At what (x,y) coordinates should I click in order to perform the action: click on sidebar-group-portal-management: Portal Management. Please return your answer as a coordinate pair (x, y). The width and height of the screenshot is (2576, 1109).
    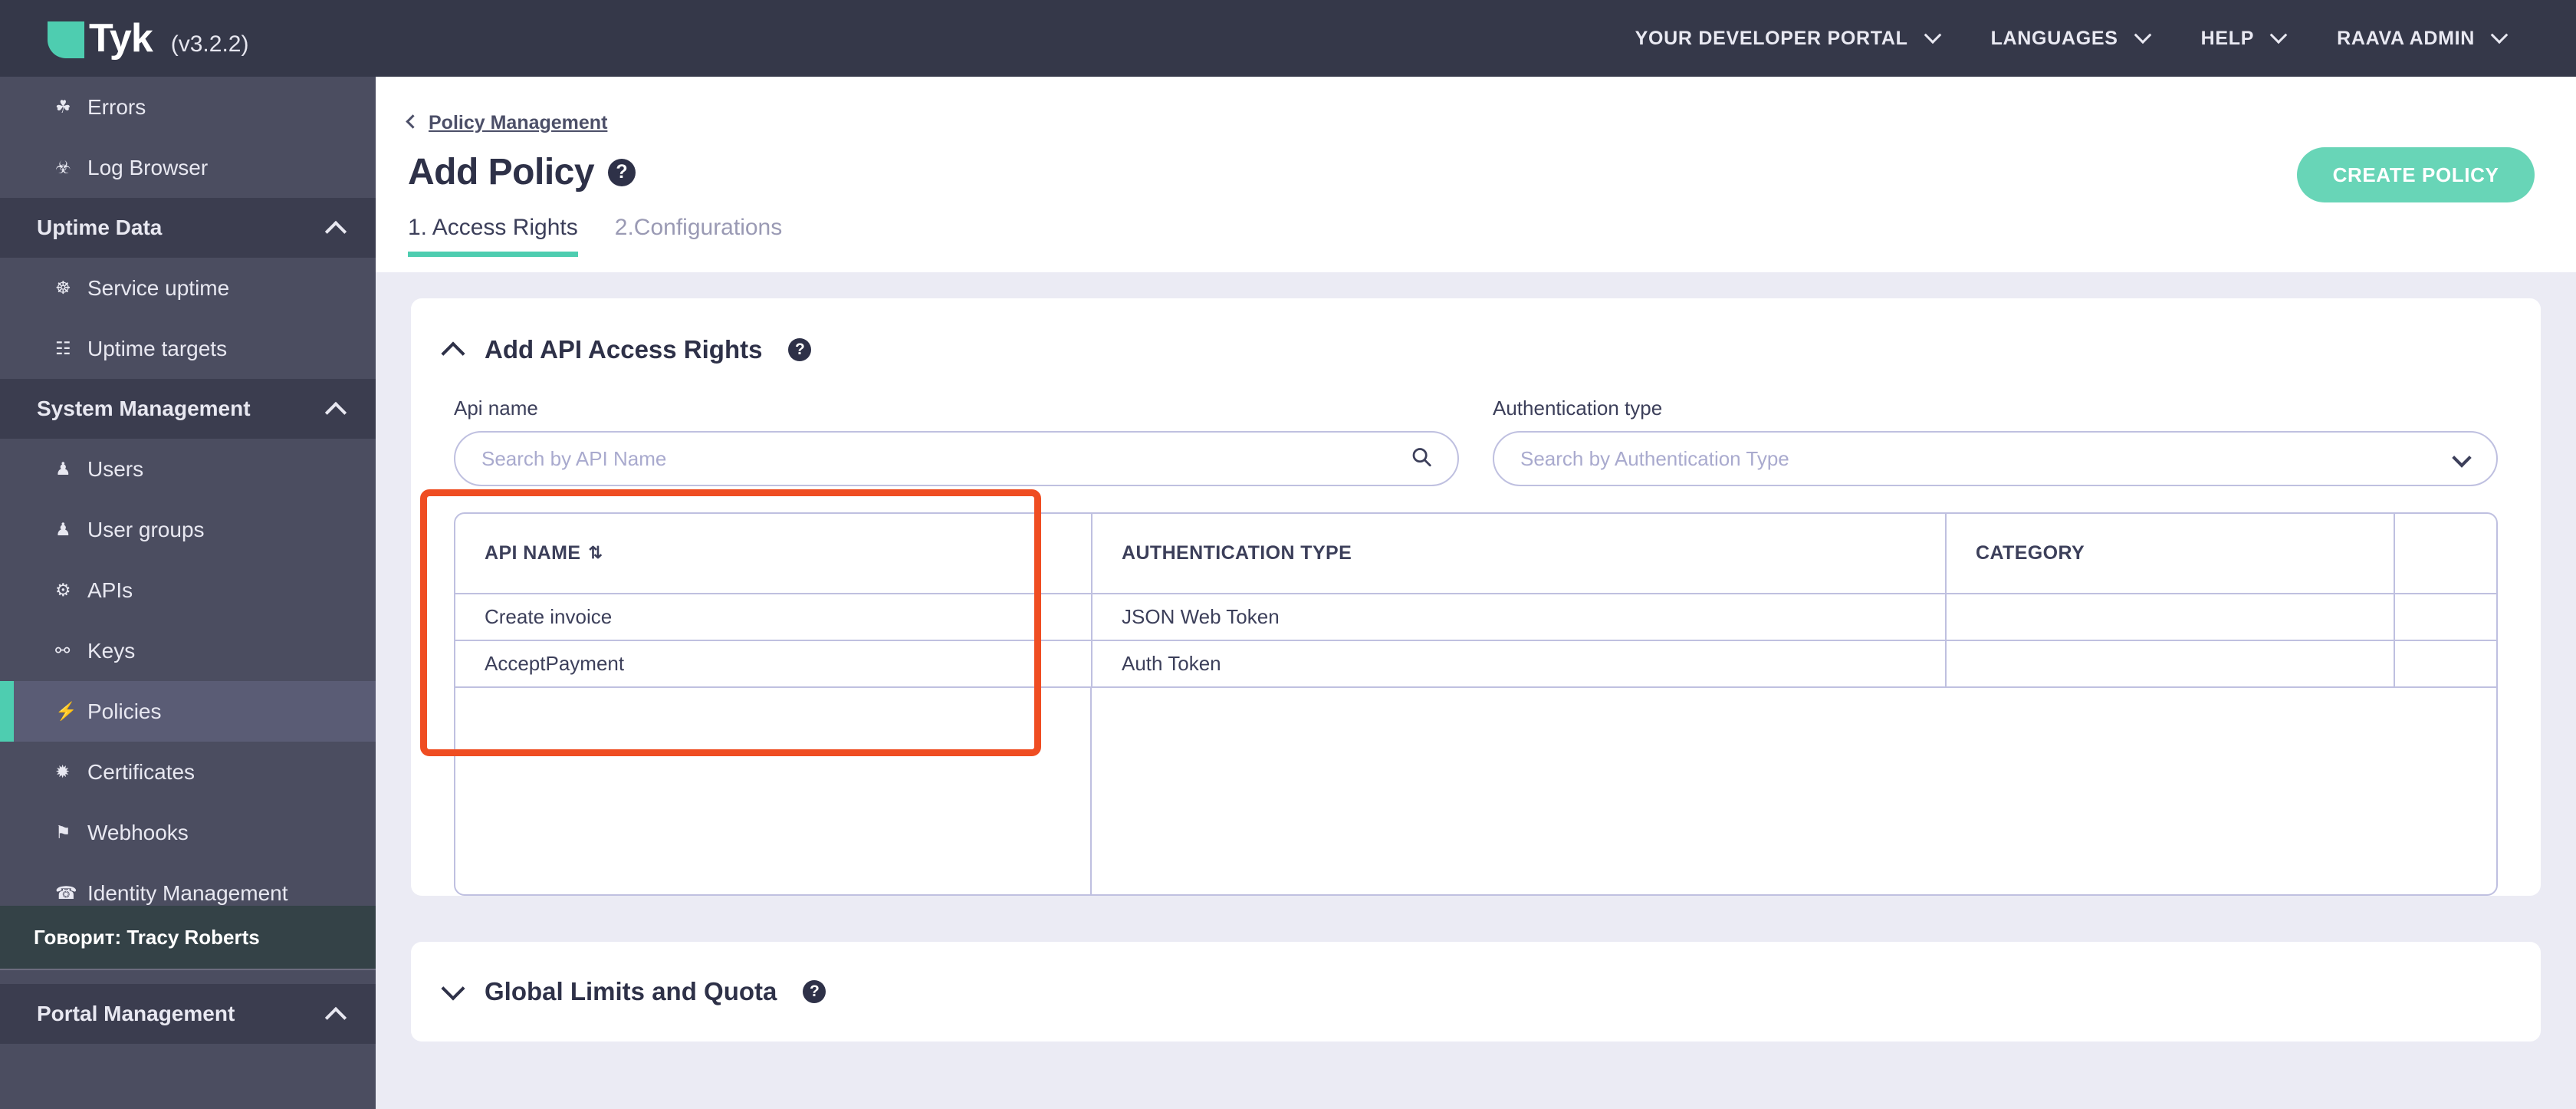
    Looking at the image, I should click on (188, 1014).